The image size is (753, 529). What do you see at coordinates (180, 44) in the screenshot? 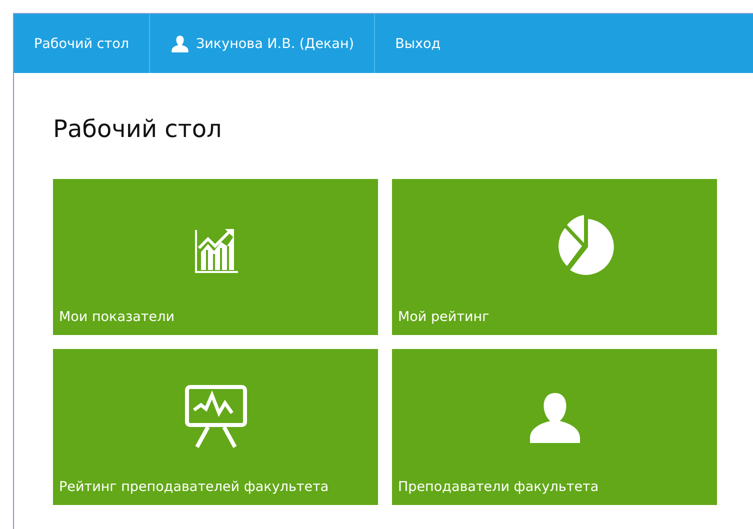
I see `user-icon` at bounding box center [180, 44].